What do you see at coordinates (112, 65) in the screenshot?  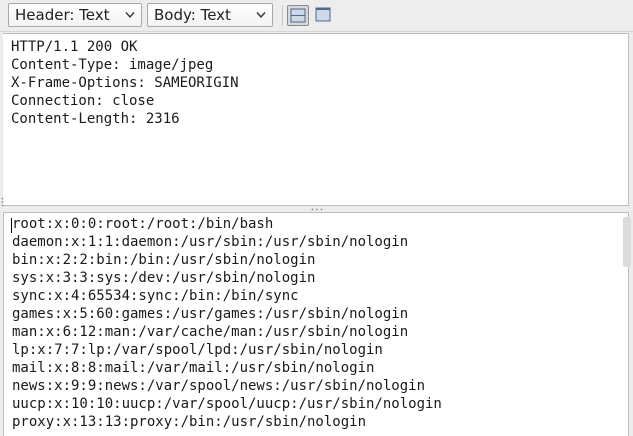 I see `header-line: Content-Type: image/jpeg` at bounding box center [112, 65].